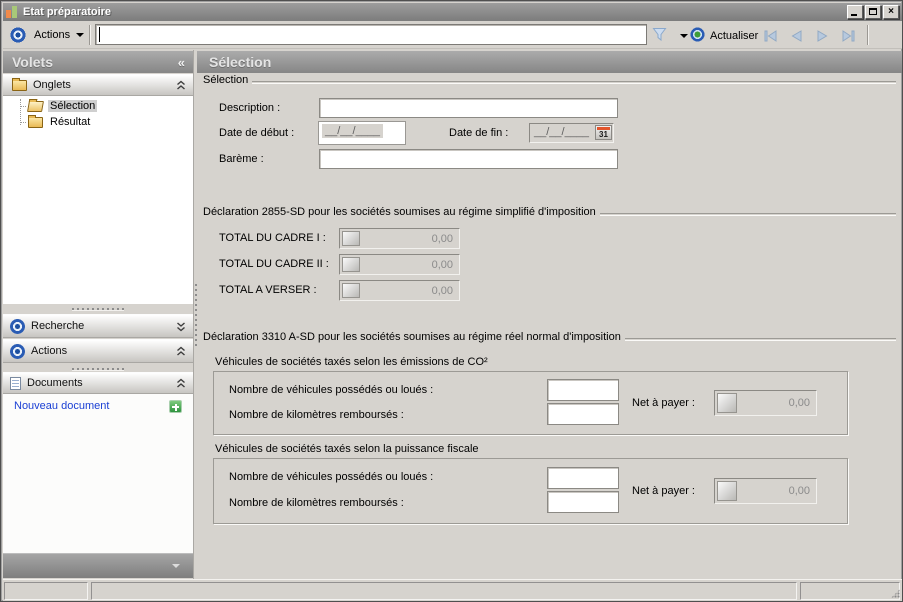 This screenshot has height=602, width=903. What do you see at coordinates (442, 290) in the screenshot?
I see `total-verser-value: 0,00` at bounding box center [442, 290].